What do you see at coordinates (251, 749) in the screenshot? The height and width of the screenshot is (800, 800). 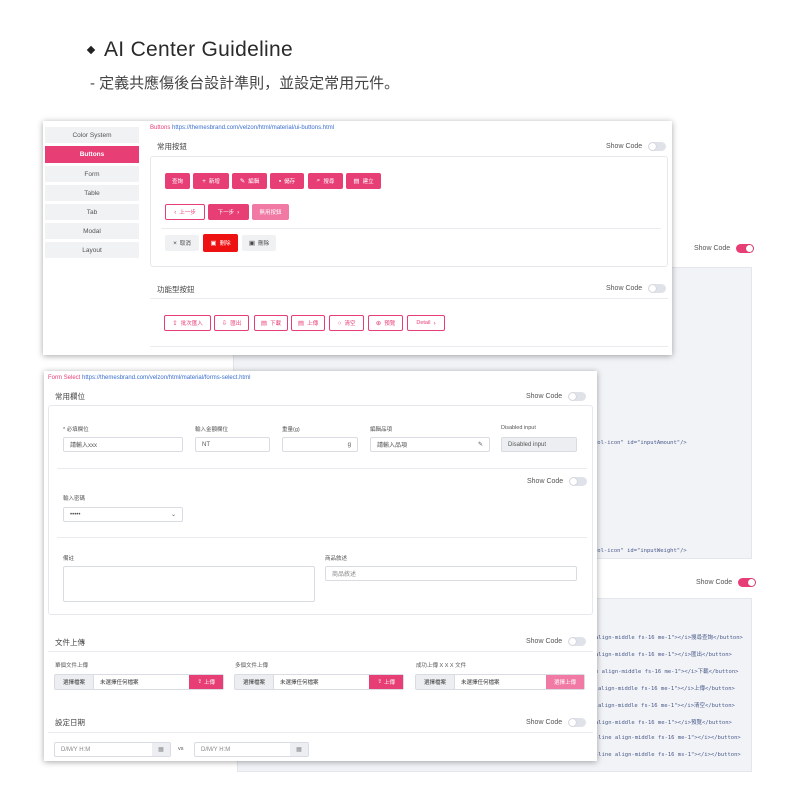 I see `date-to-input: D/M/Y H:M ▦` at bounding box center [251, 749].